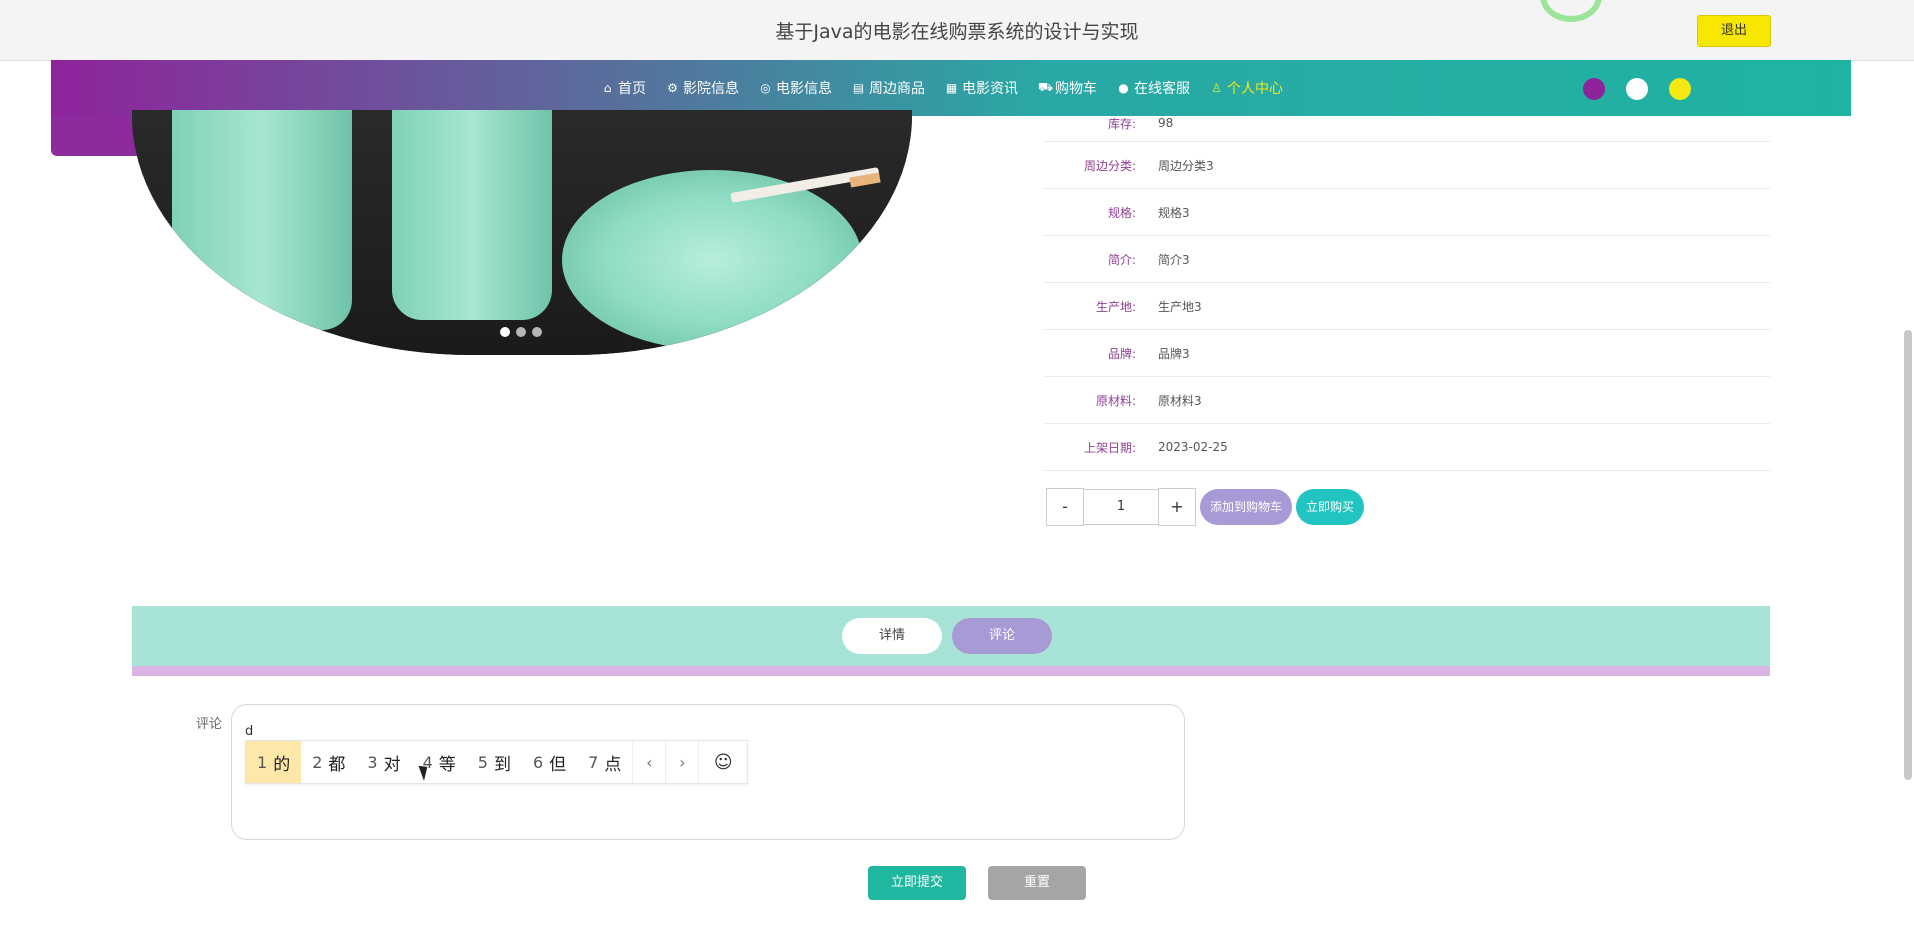 This screenshot has height=938, width=1914. What do you see at coordinates (951, 88) in the screenshot?
I see `news-icon: ▦` at bounding box center [951, 88].